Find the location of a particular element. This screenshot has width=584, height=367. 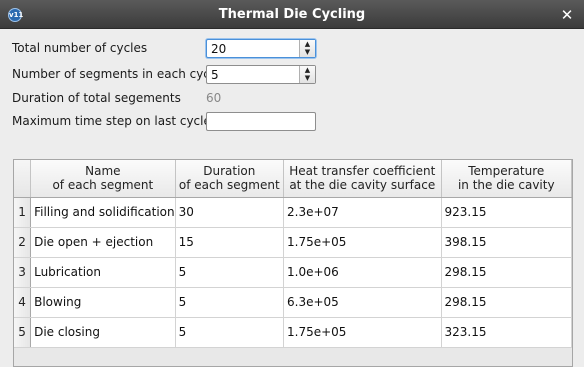

segment-name-cell: Die closing is located at coordinates (103, 332).